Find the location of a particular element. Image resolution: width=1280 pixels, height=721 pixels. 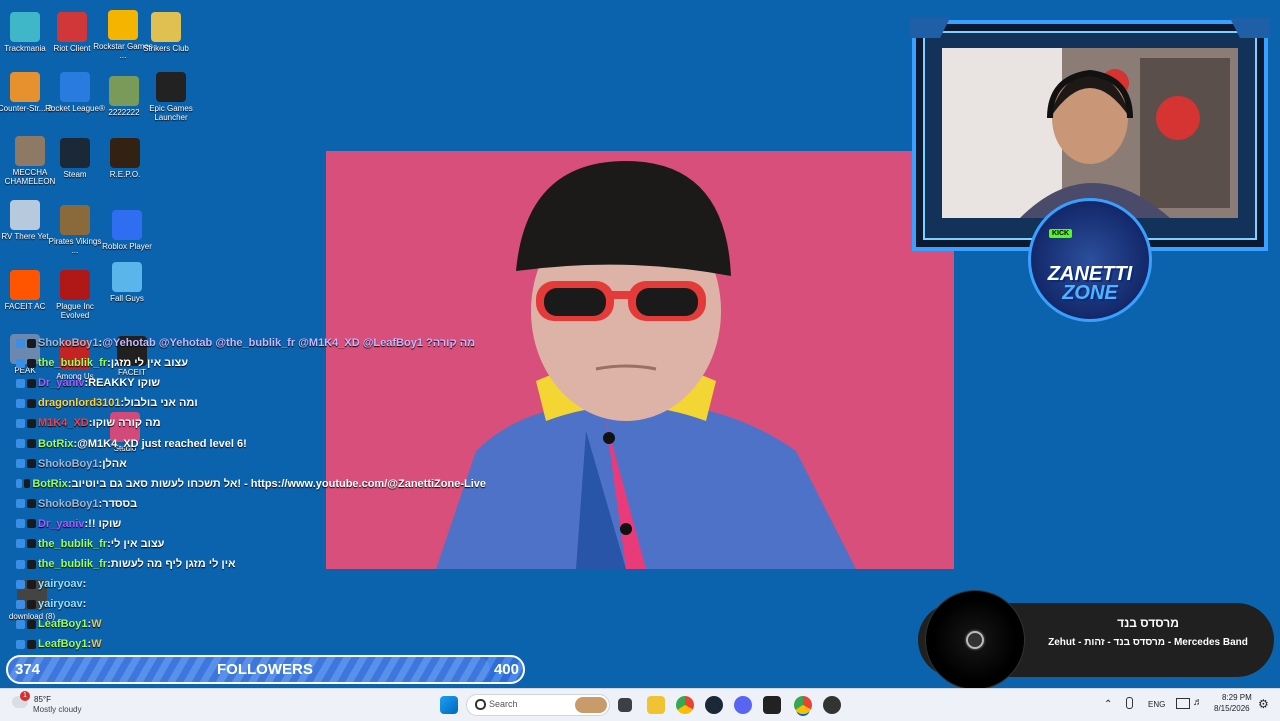

chat-text: בססדר is located at coordinates (120, 503).